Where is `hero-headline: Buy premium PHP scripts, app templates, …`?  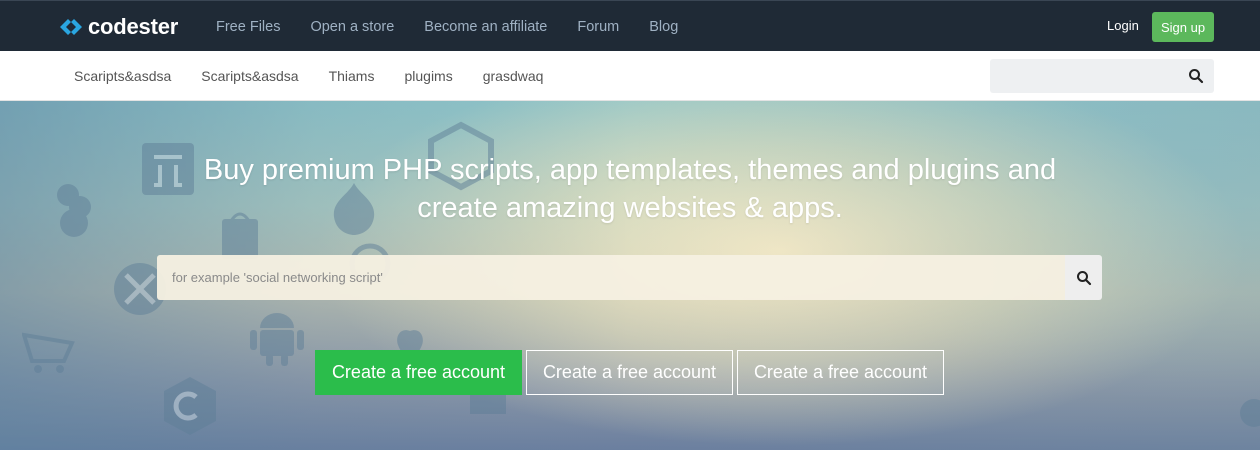
hero-headline: Buy premium PHP scripts, app templates, … is located at coordinates (630, 189).